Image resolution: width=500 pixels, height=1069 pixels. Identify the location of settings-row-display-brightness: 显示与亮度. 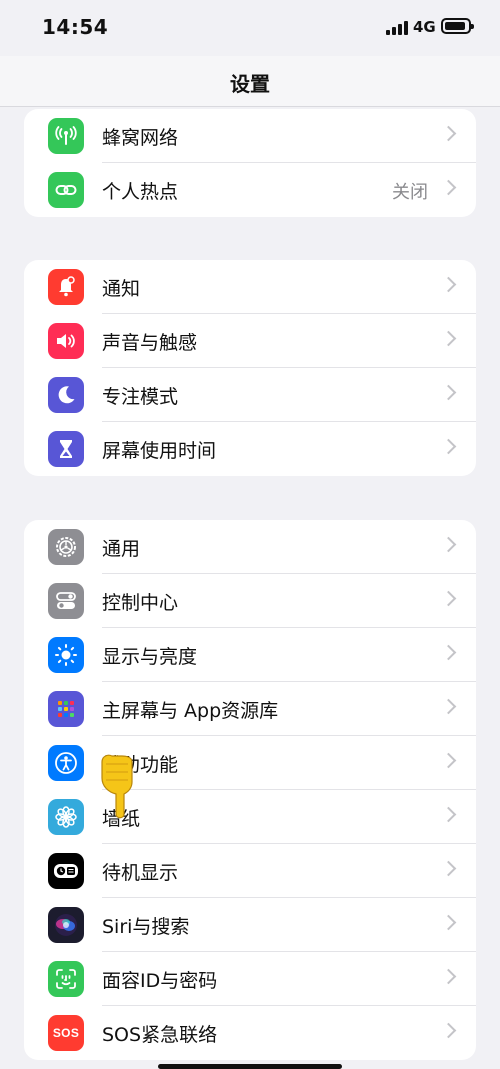
(250, 655).